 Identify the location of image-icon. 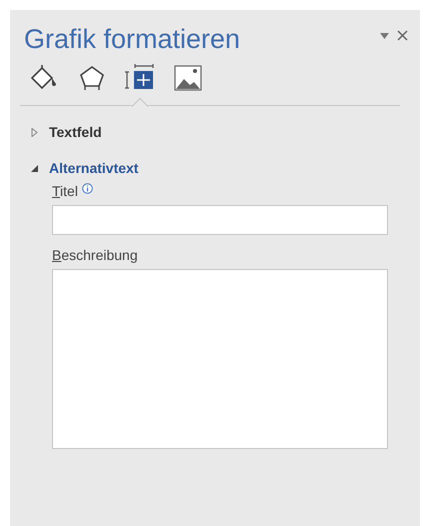
(188, 78).